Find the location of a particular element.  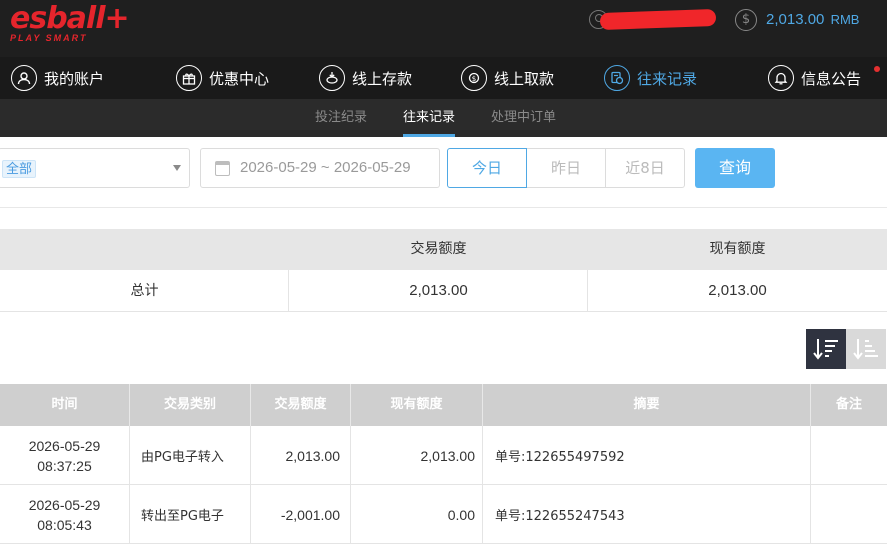

nav-label: 线上存款 is located at coordinates (382, 78).